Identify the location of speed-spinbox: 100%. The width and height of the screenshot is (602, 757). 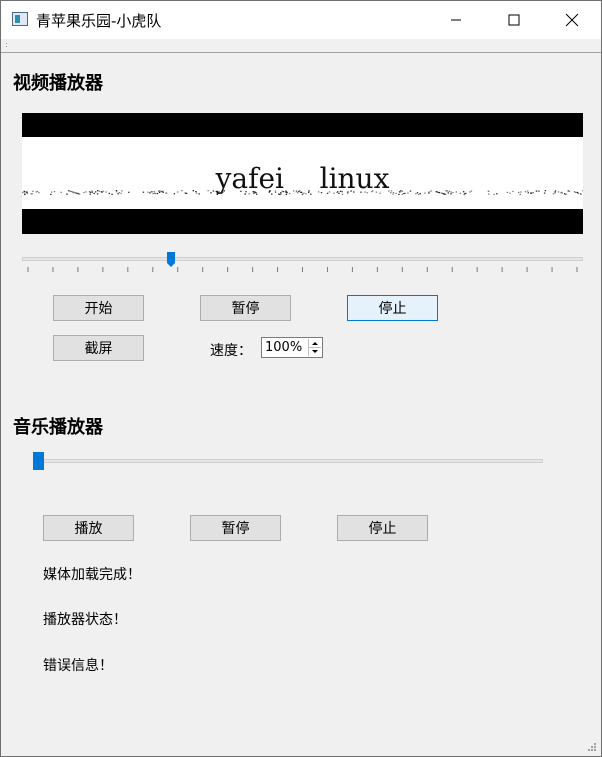
(292, 347).